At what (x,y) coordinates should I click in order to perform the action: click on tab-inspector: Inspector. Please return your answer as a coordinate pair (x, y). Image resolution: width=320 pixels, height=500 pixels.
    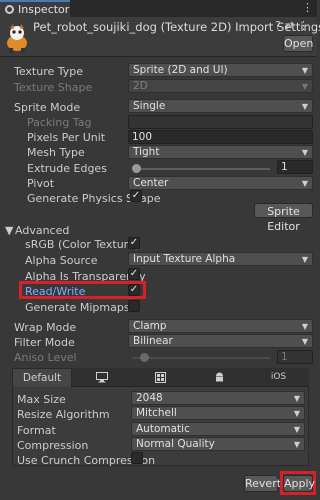
    Looking at the image, I should click on (35, 8).